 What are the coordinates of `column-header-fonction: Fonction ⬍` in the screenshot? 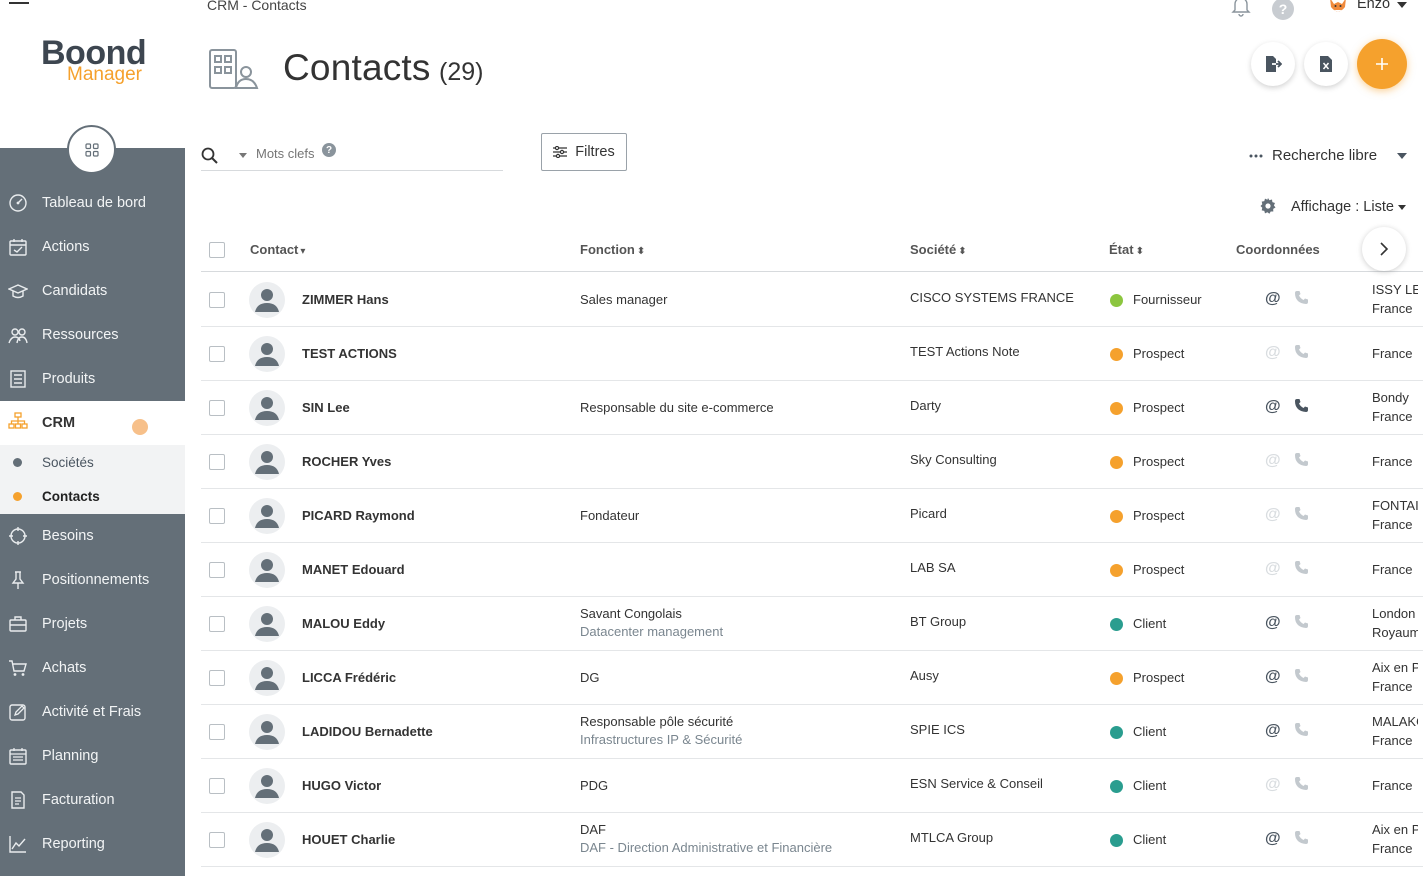 It's located at (612, 249).